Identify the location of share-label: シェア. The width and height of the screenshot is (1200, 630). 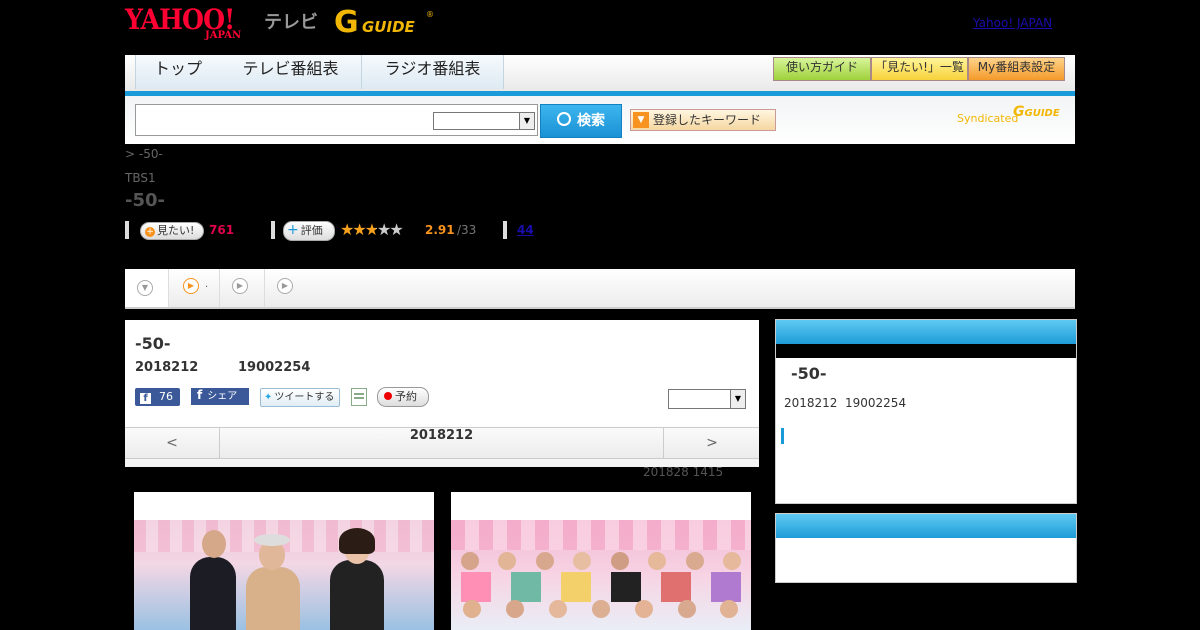
(222, 396).